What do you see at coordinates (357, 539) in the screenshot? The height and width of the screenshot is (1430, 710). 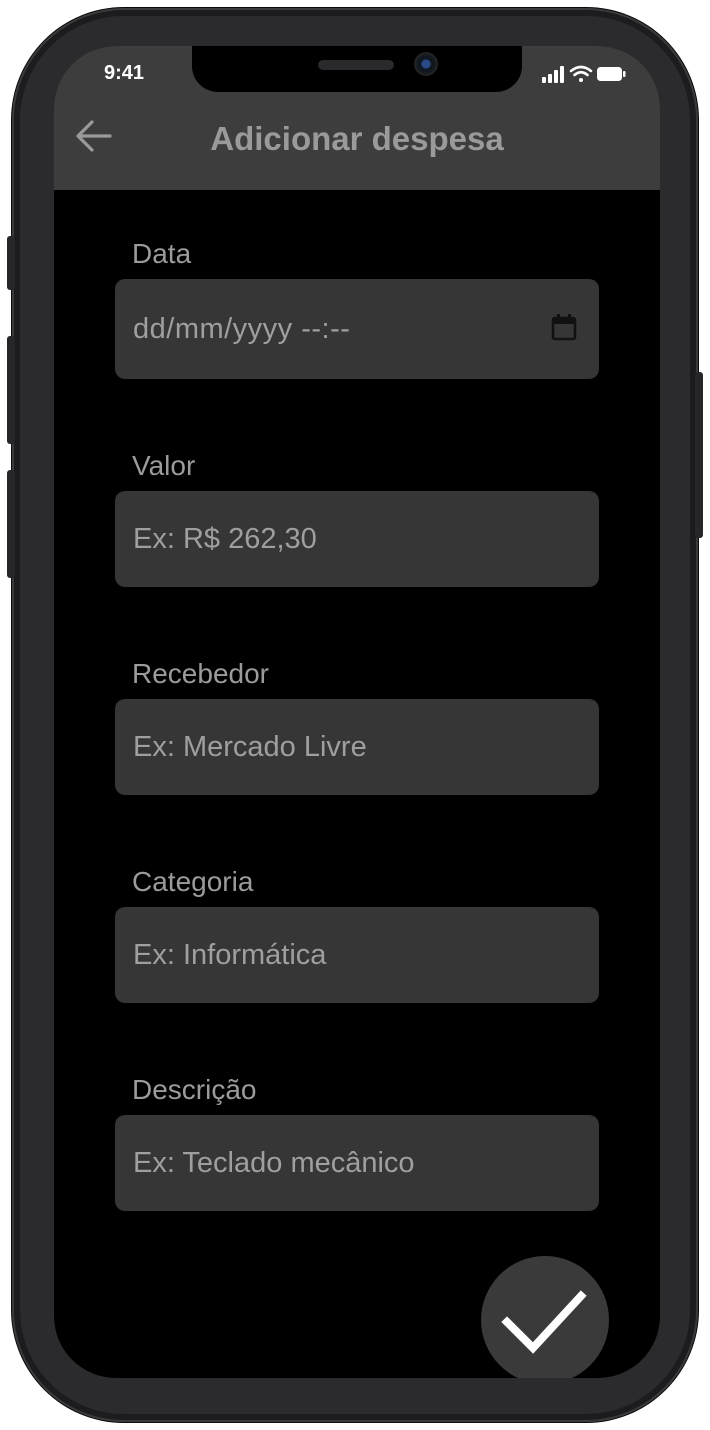 I see `value-input: Ex: R$ 262,30` at bounding box center [357, 539].